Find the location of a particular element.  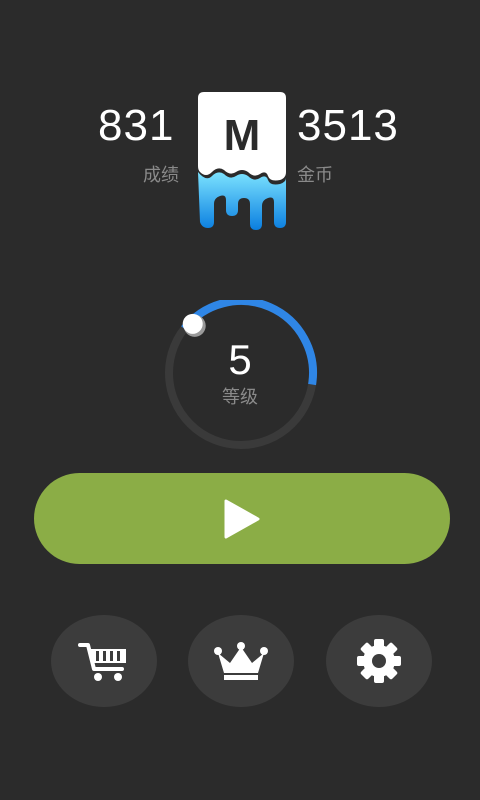

coins-label: 金币 is located at coordinates (315, 175).